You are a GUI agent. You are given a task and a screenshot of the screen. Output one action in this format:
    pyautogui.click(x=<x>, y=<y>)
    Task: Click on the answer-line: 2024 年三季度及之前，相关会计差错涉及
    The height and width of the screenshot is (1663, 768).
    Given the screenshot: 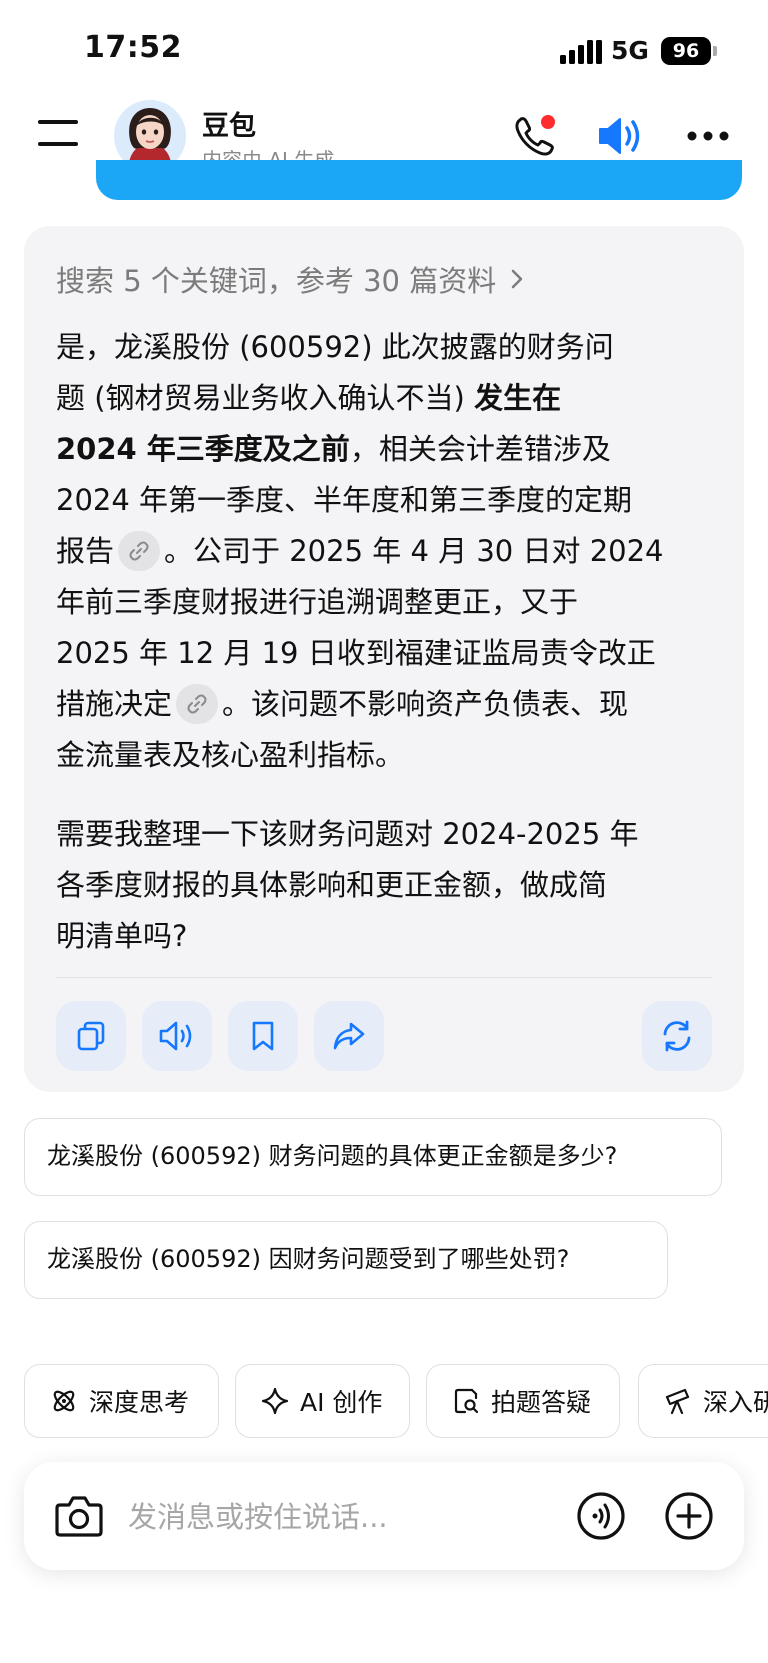 What is the action you would take?
    pyautogui.click(x=386, y=449)
    